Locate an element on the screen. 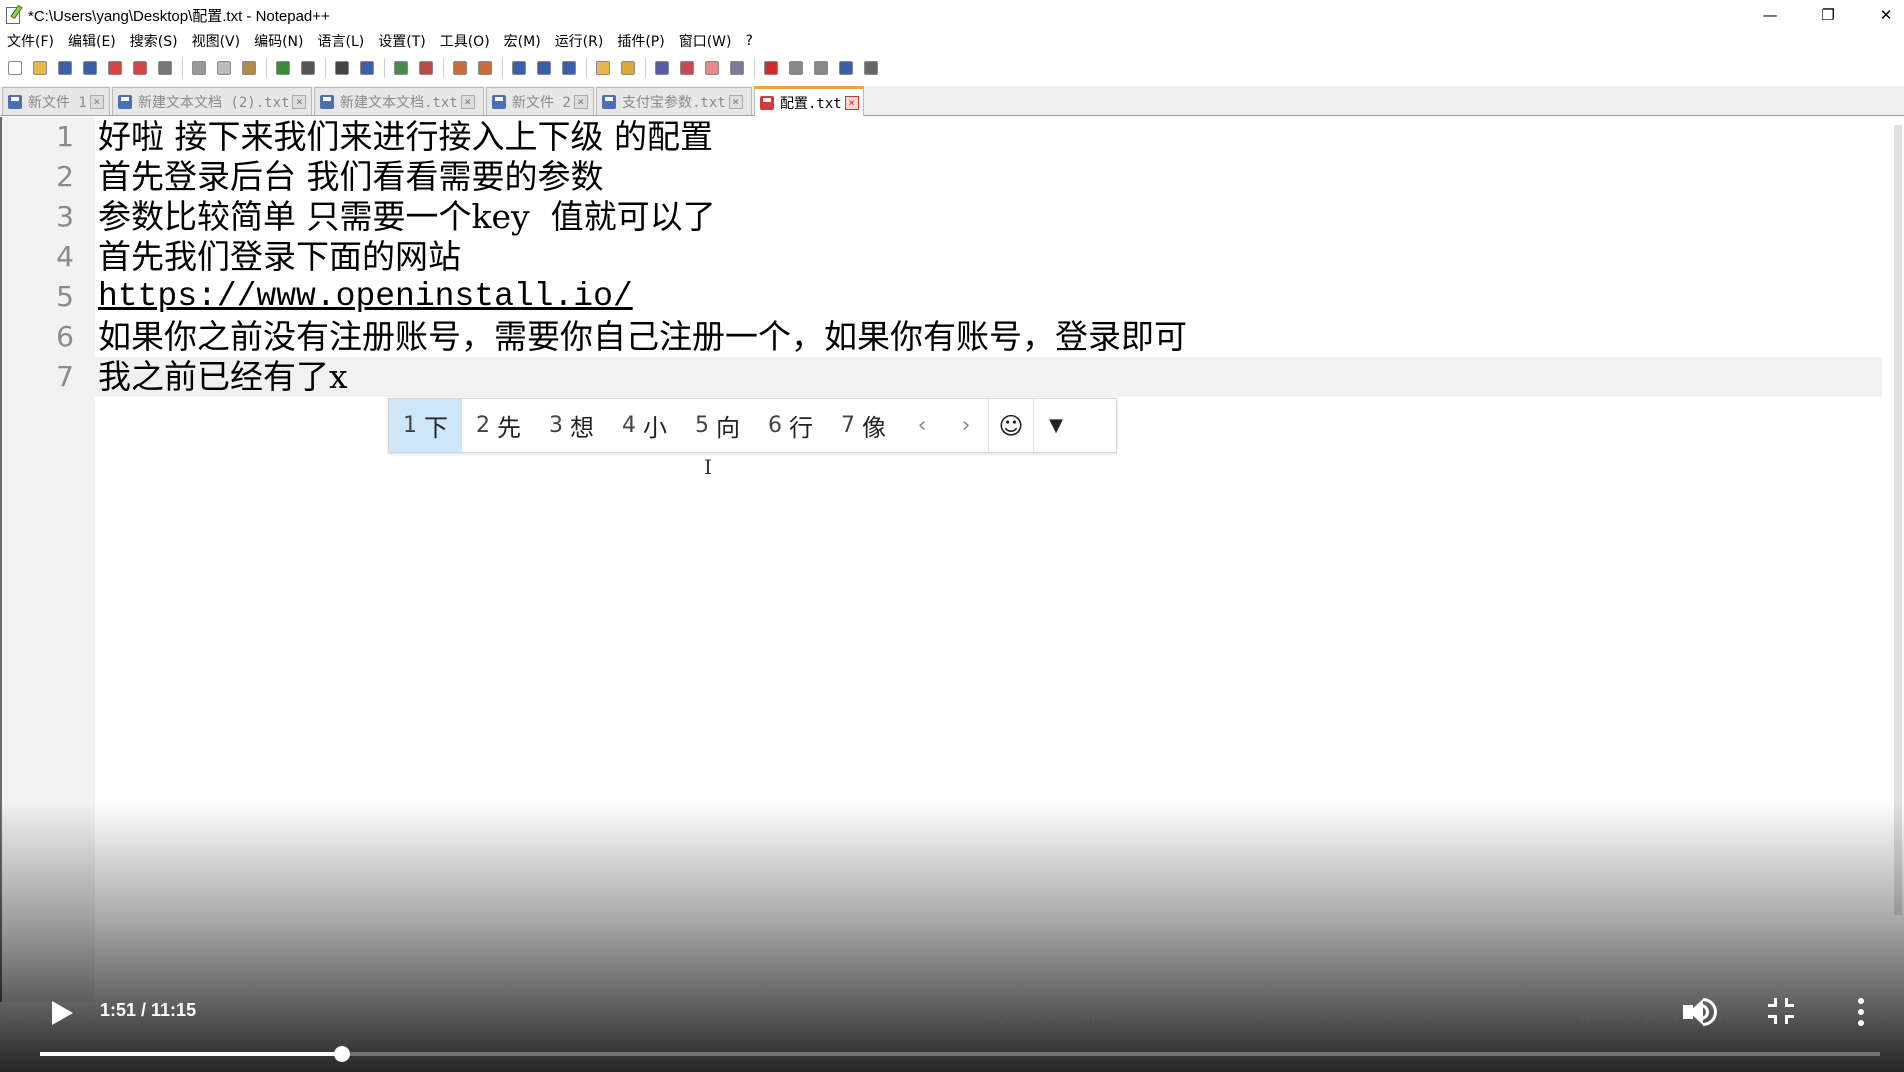 The image size is (1904, 1072). cut-icon is located at coordinates (199, 68).